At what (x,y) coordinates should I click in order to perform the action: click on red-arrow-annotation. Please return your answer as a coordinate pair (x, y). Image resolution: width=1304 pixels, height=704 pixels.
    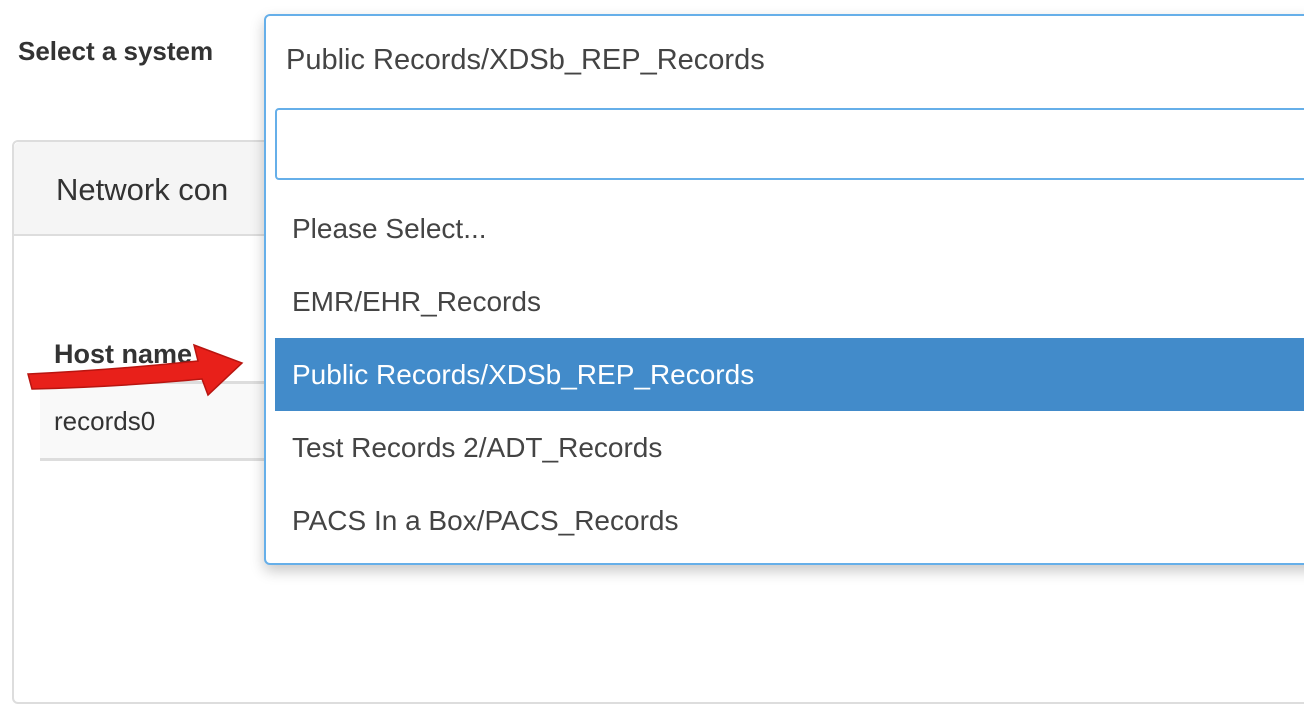
    Looking at the image, I should click on (135, 370).